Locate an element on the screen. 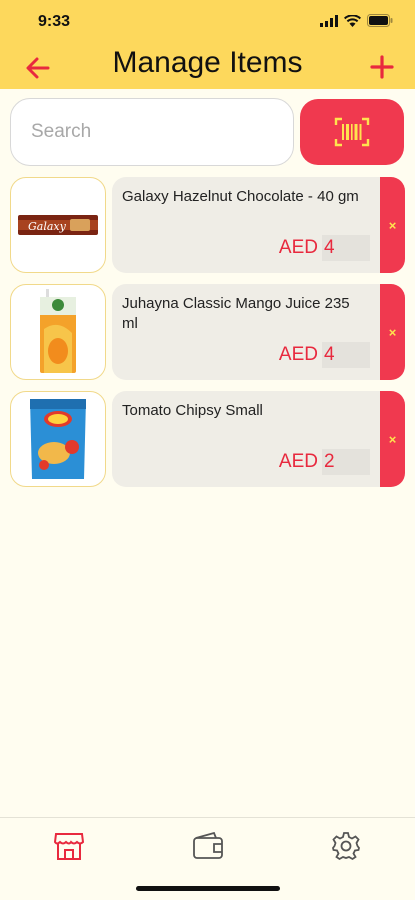  tab-settings is located at coordinates (346, 846).